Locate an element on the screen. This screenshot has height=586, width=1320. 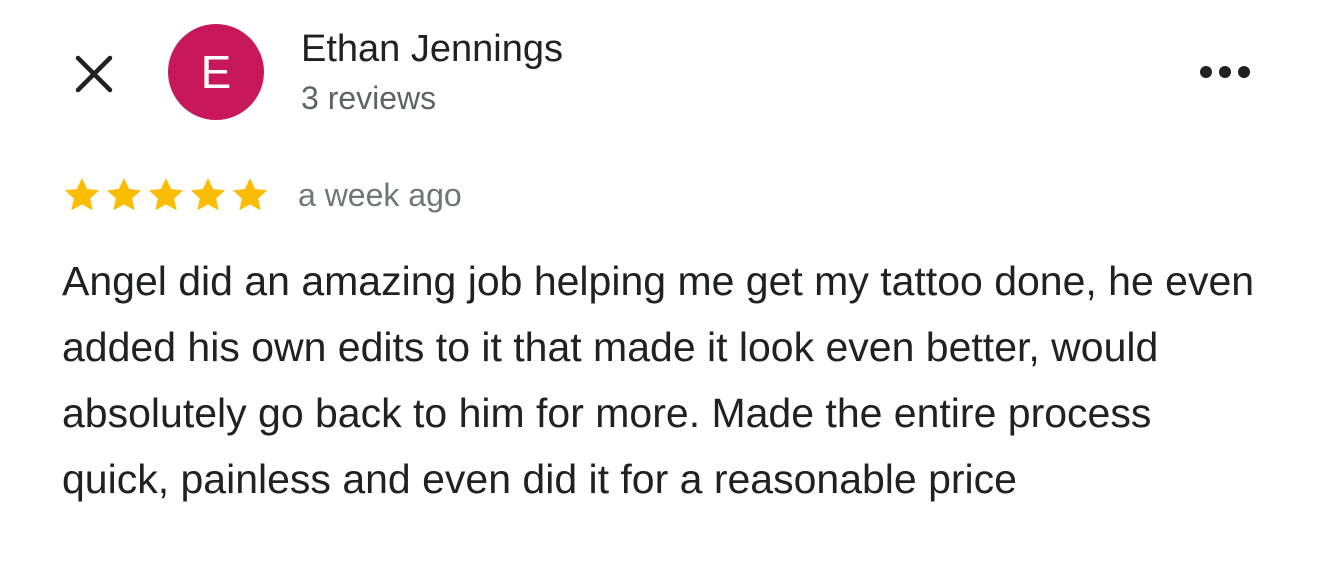
review-date: a week ago is located at coordinates (380, 194).